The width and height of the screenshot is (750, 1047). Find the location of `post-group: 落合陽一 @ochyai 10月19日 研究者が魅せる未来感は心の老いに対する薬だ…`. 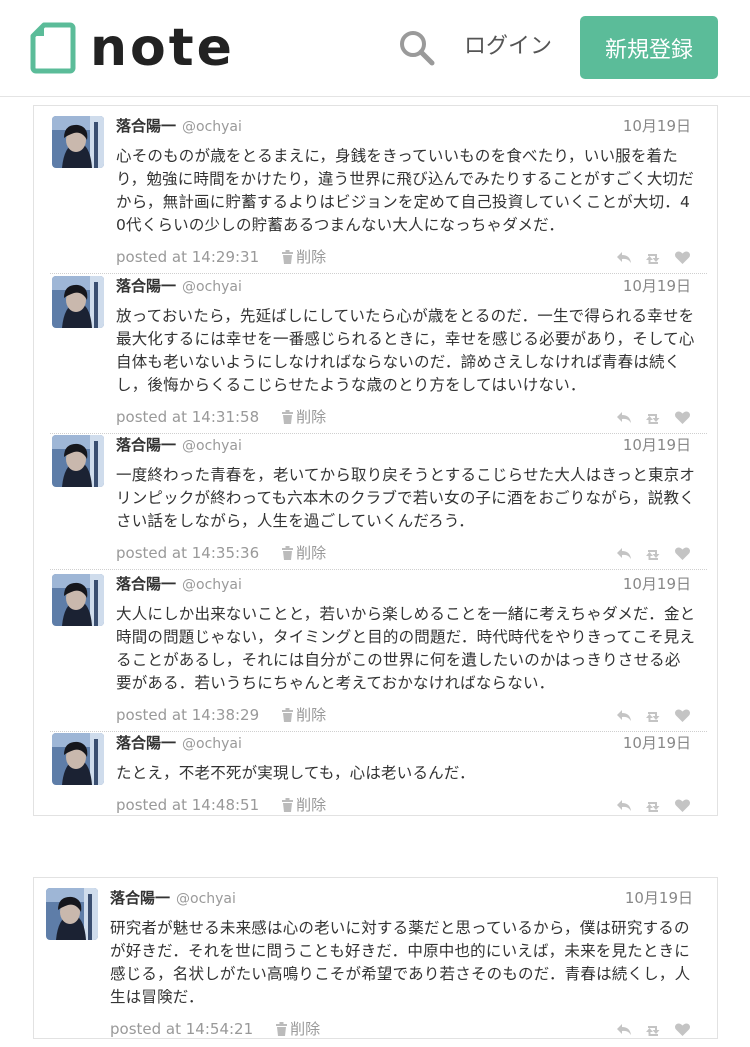

post-group: 落合陽一 @ochyai 10月19日 研究者が魅せる未来感は心の老いに対する薬だ… is located at coordinates (375, 958).